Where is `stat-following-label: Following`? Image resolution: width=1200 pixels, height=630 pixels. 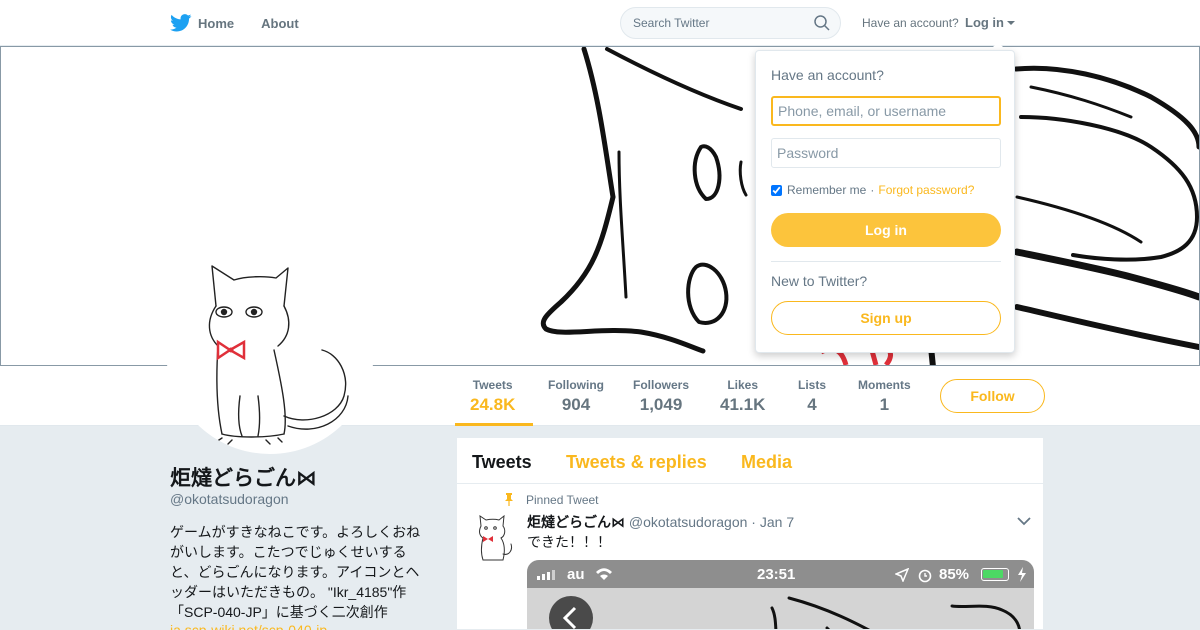
stat-following-label: Following is located at coordinates (576, 385).